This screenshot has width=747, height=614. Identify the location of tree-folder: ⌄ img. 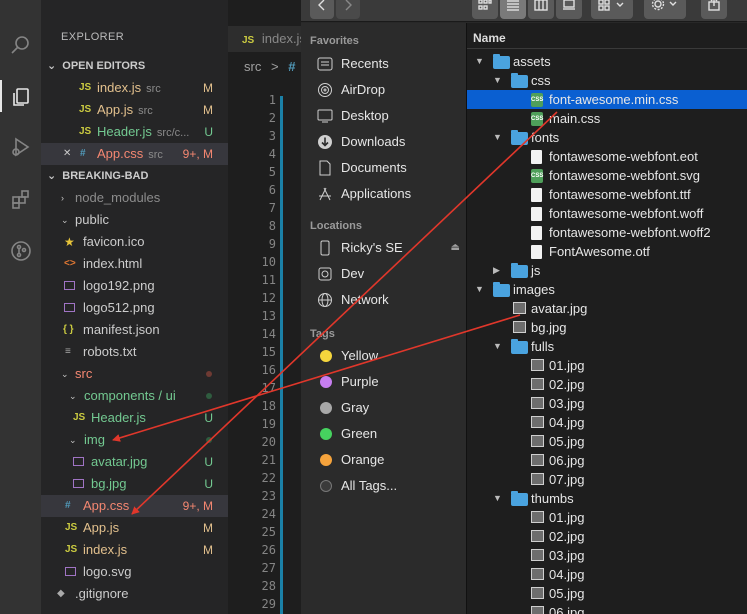
(134, 440).